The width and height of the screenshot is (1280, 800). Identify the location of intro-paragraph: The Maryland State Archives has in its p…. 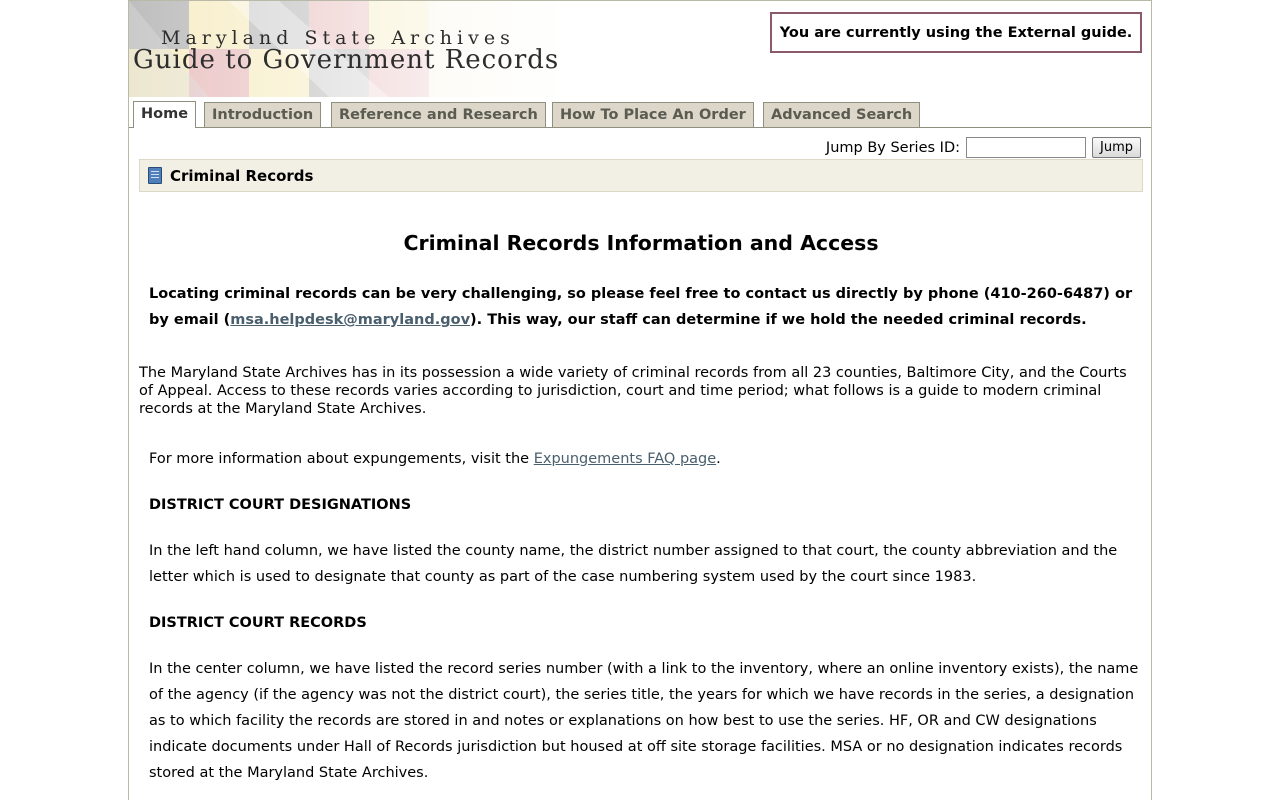
(633, 391).